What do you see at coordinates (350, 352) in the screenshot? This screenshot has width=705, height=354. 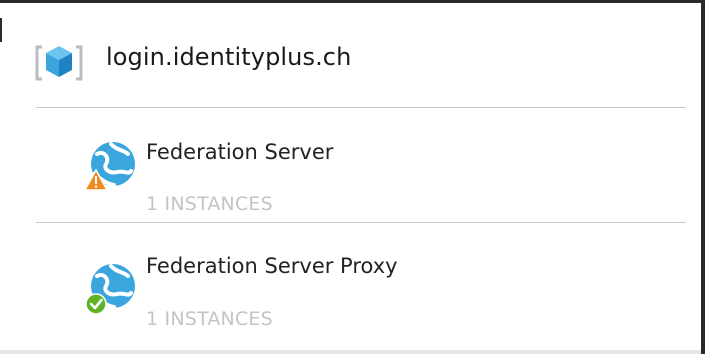 I see `window-bottom-edge` at bounding box center [350, 352].